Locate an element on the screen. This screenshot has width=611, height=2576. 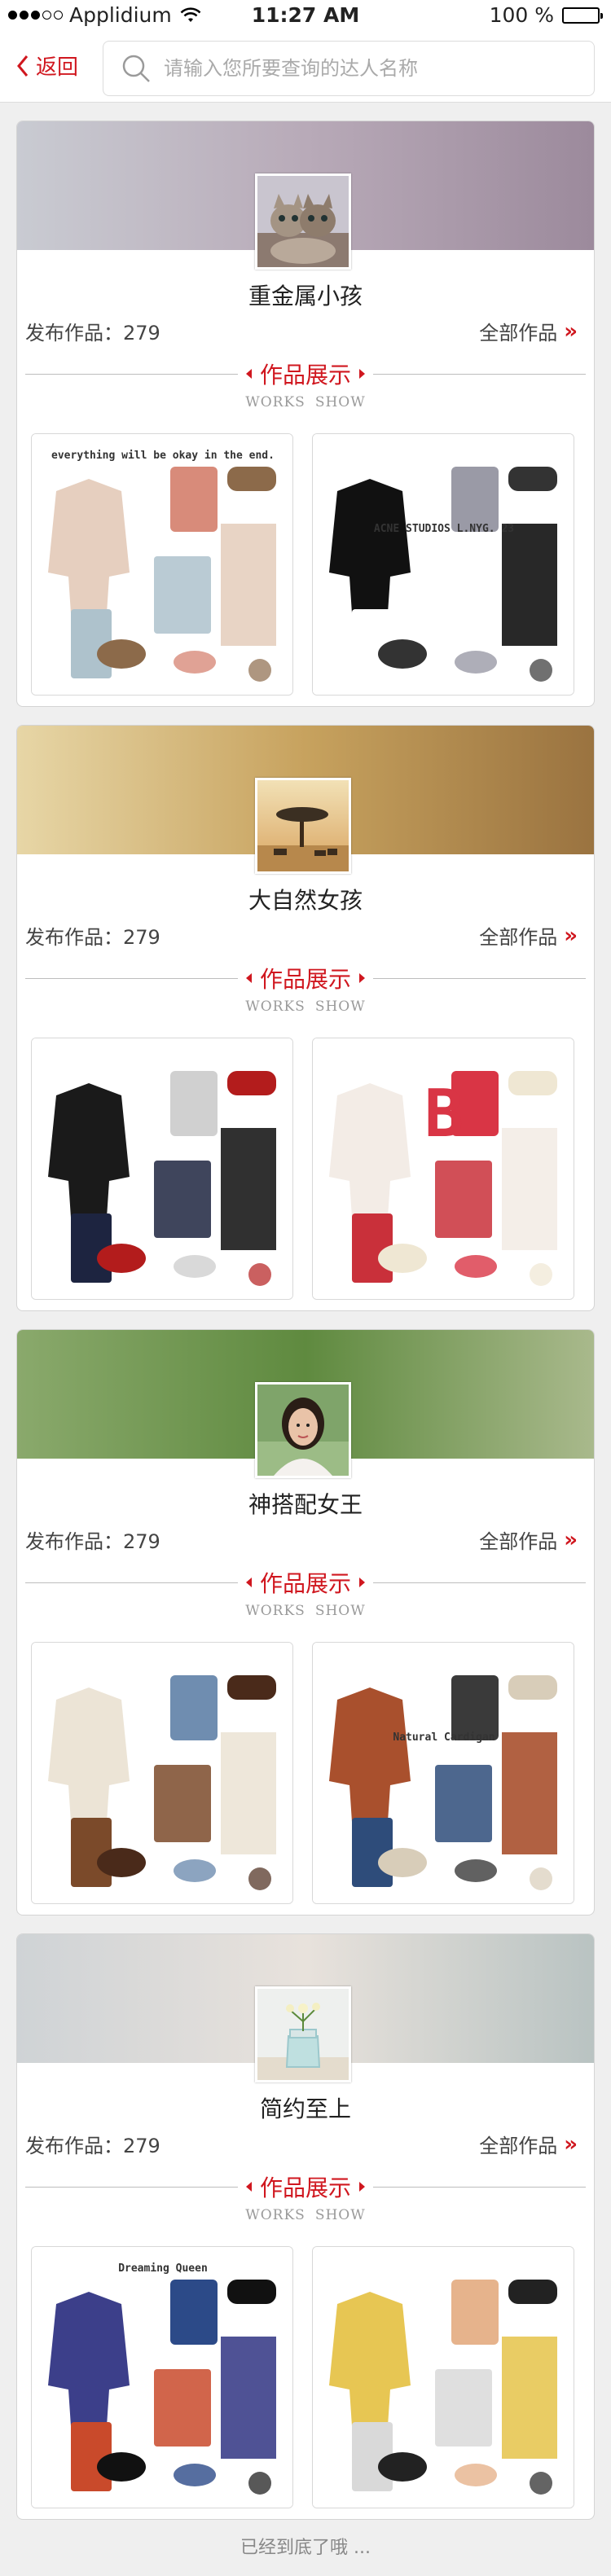
outfit-plaid-blouse-collage: Dreaming Queen is located at coordinates (162, 2377).